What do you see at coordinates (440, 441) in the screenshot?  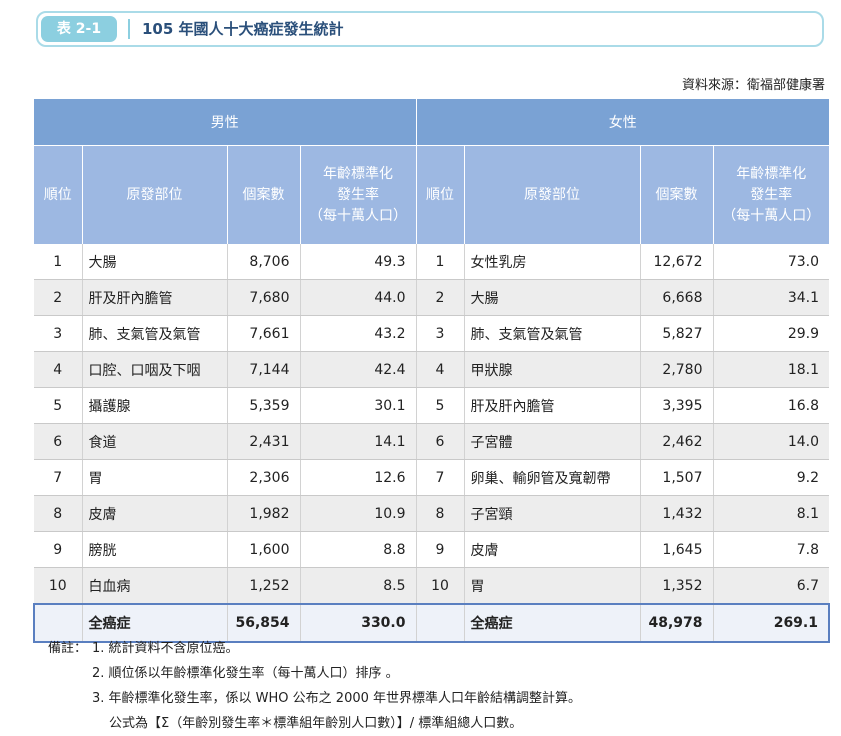 I see `female-rank: 6` at bounding box center [440, 441].